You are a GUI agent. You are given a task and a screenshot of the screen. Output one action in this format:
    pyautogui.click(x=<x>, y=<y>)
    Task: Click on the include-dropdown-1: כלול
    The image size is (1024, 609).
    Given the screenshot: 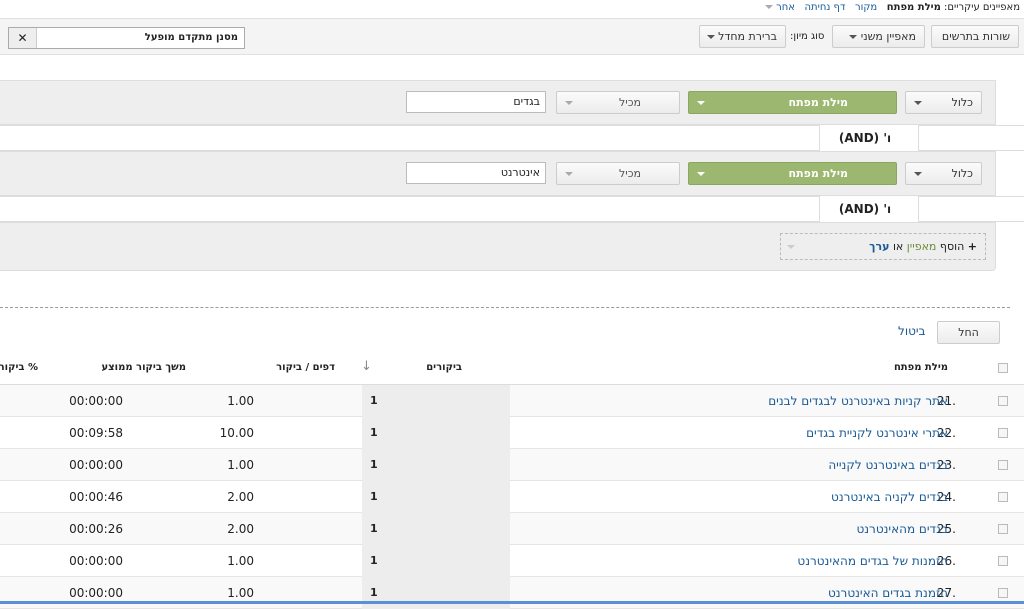 What is the action you would take?
    pyautogui.click(x=943, y=102)
    